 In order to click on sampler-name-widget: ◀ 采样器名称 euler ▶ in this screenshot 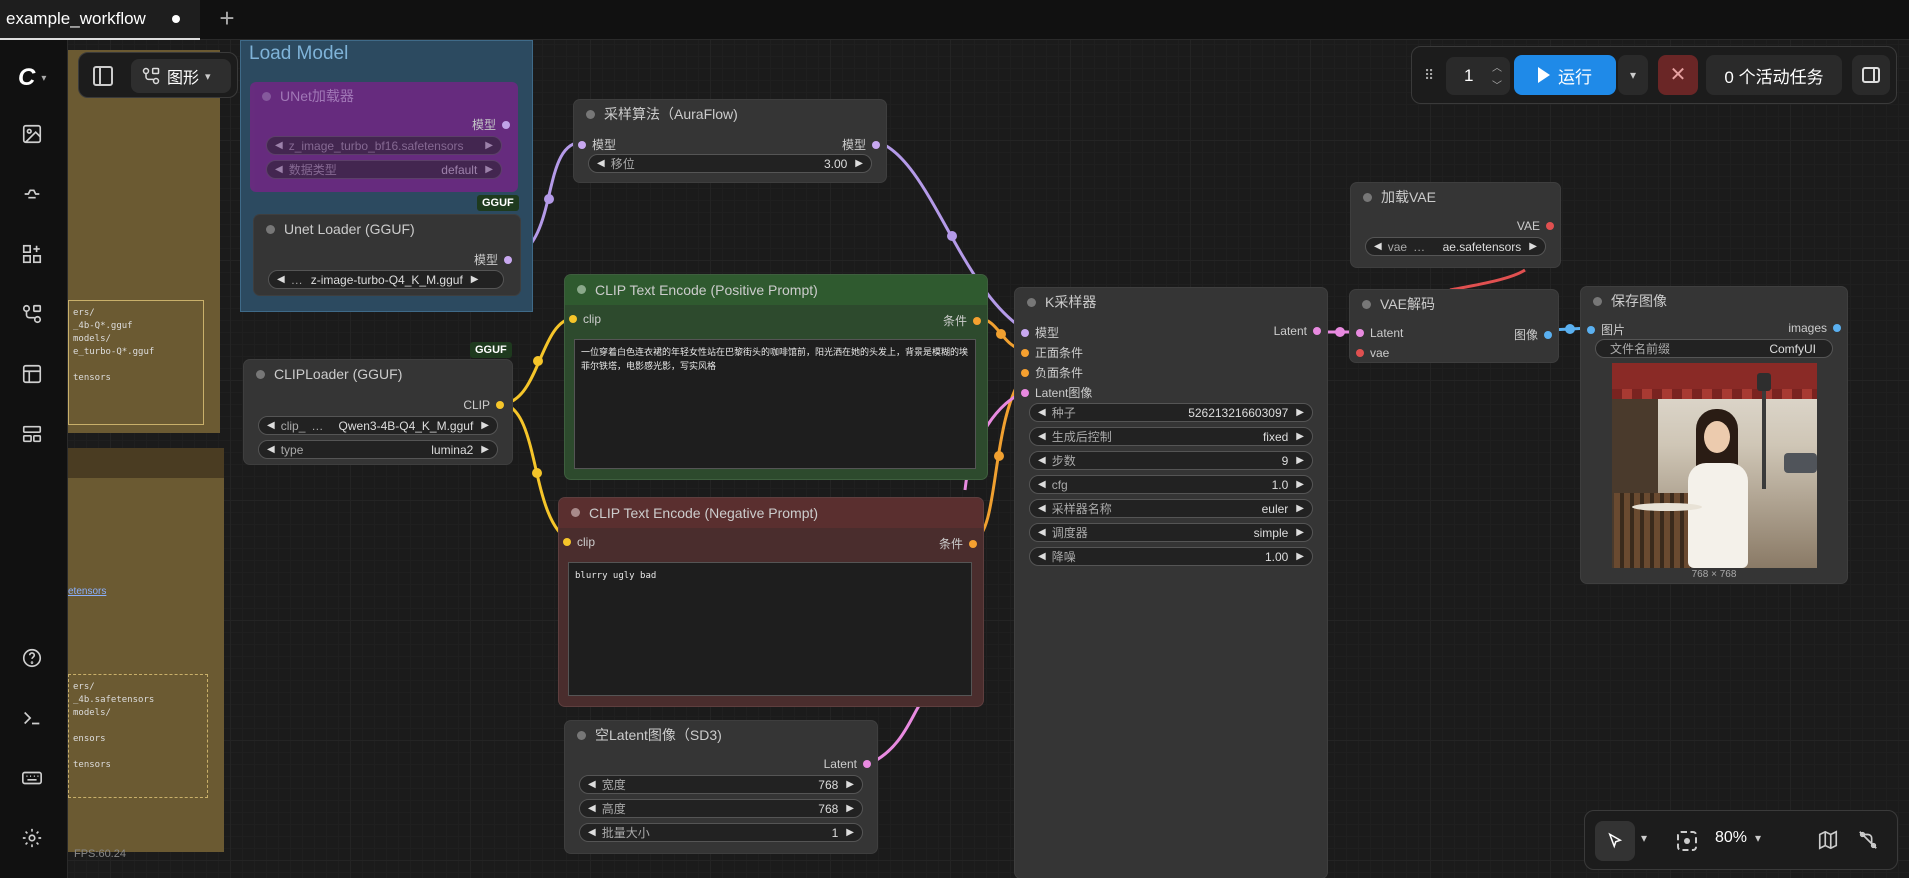, I will do `click(1171, 508)`.